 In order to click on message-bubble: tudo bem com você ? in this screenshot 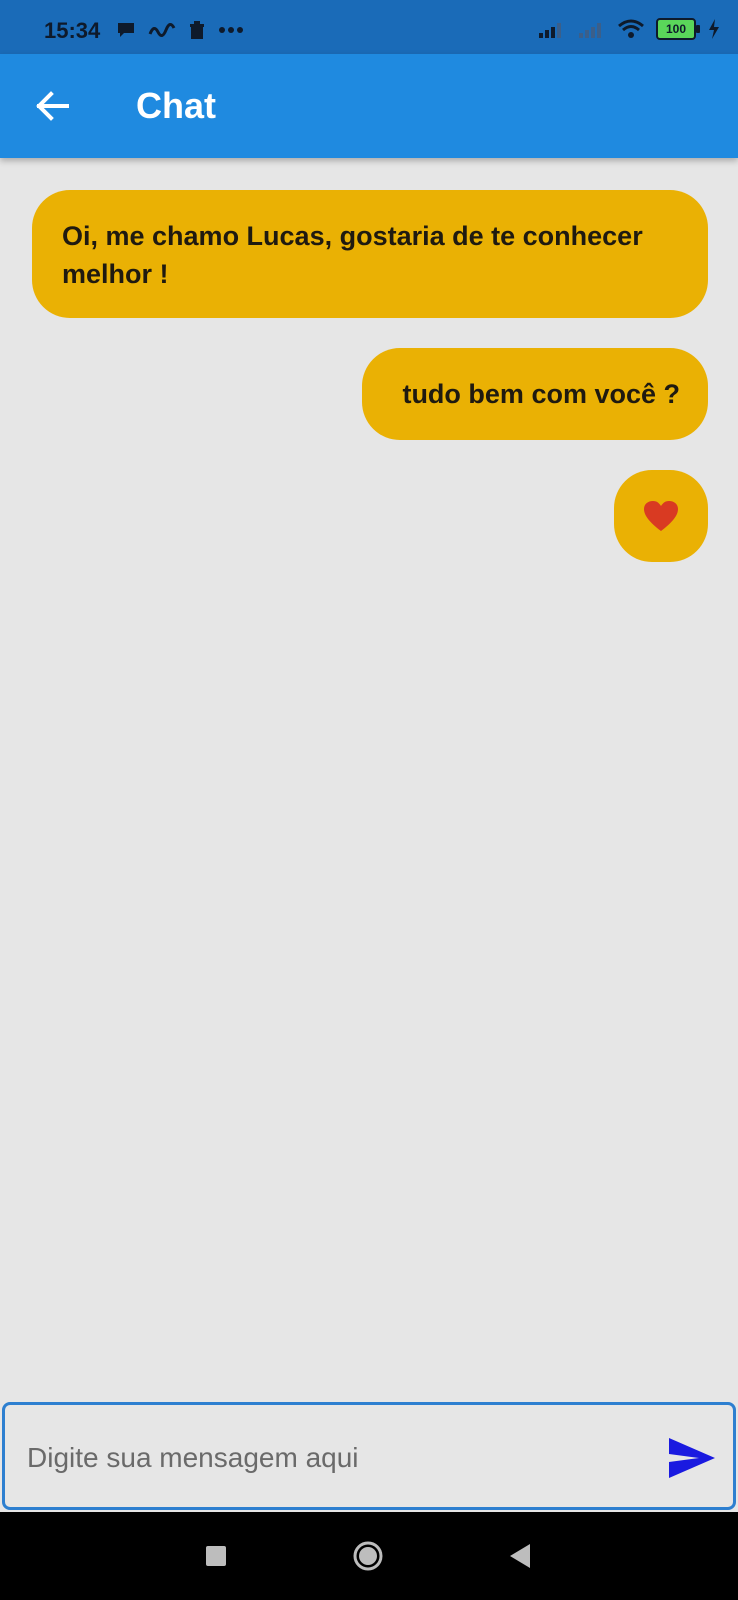, I will do `click(535, 394)`.